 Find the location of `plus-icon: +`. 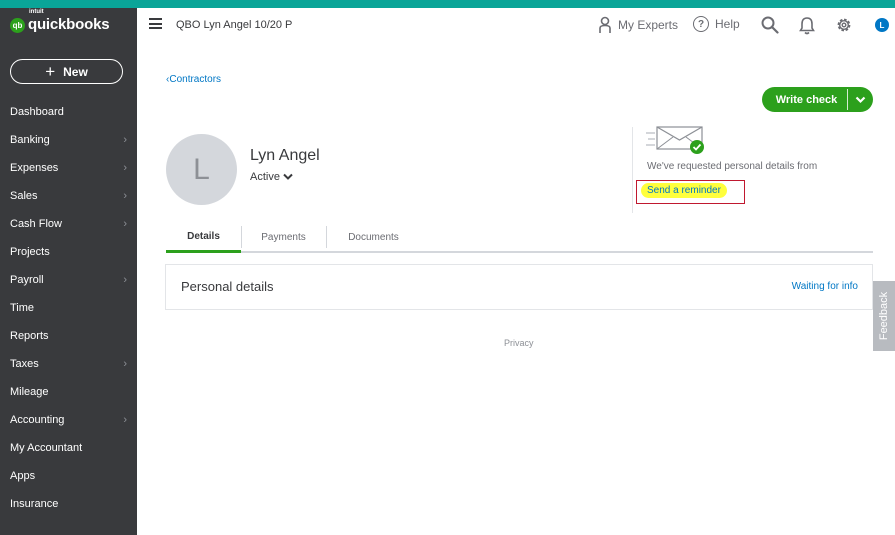

plus-icon: + is located at coordinates (50, 71).